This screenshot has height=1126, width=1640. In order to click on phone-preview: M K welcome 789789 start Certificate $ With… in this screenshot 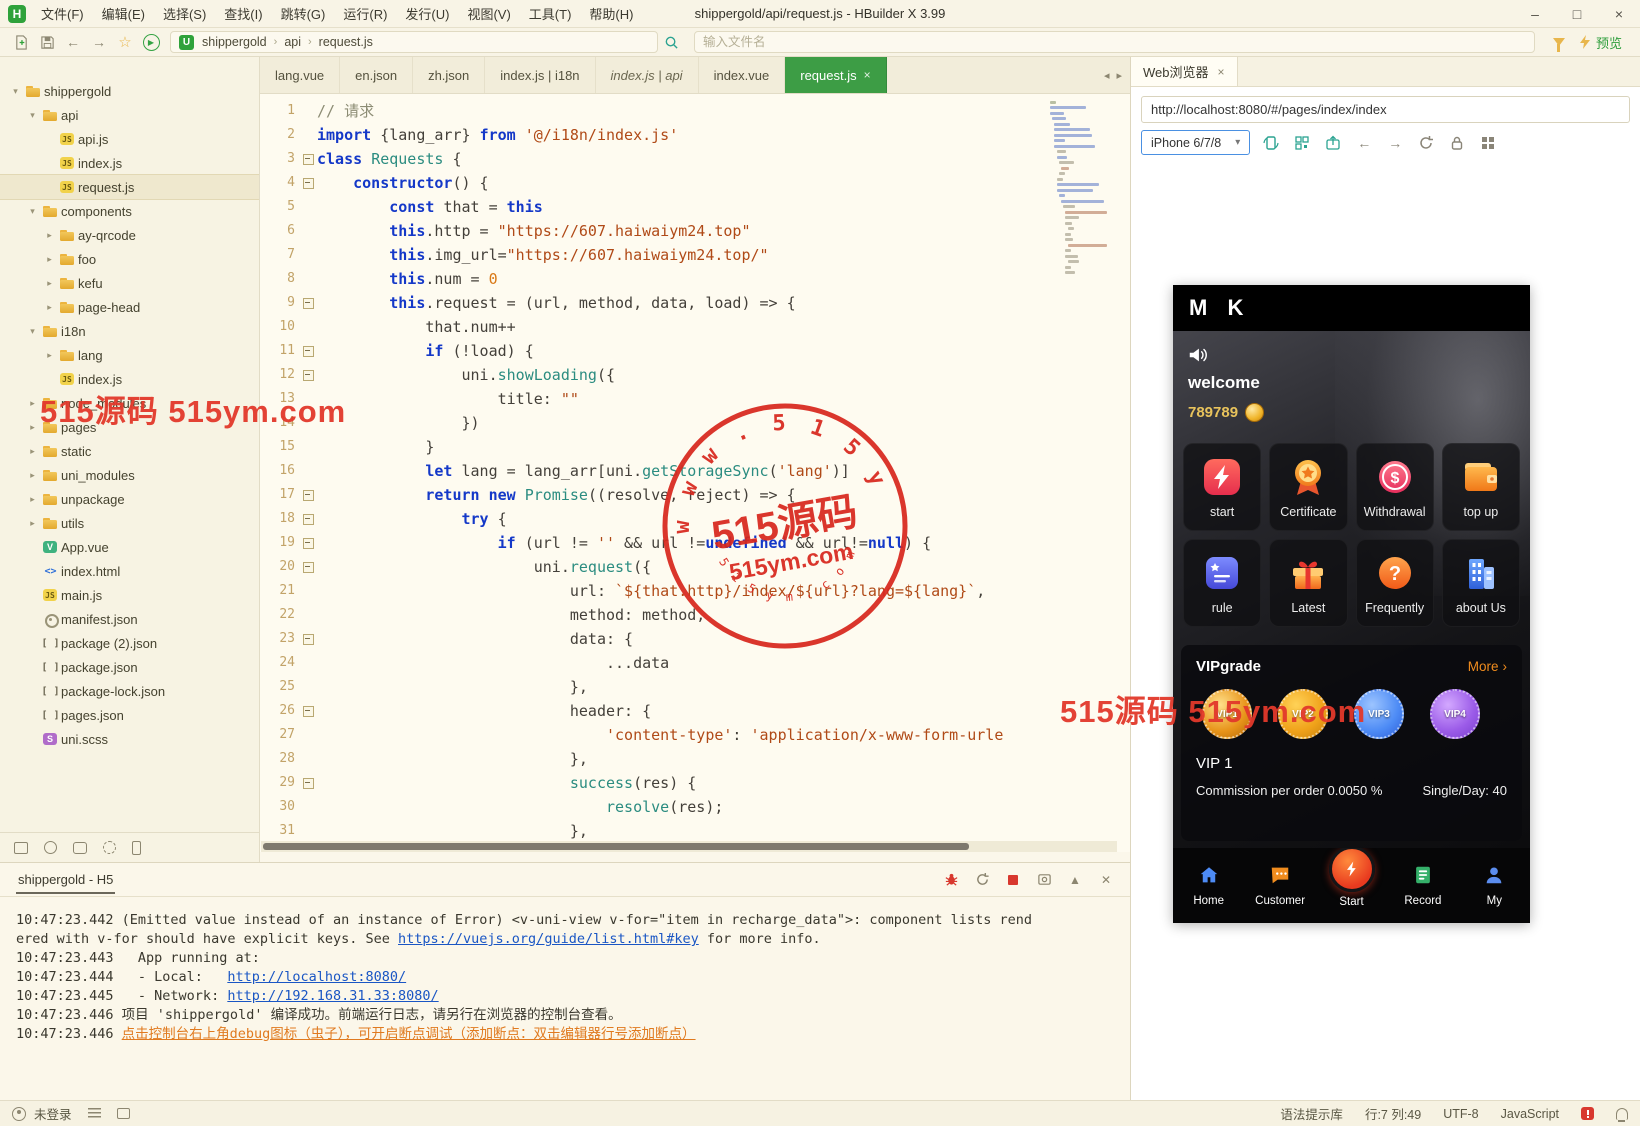, I will do `click(1351, 604)`.